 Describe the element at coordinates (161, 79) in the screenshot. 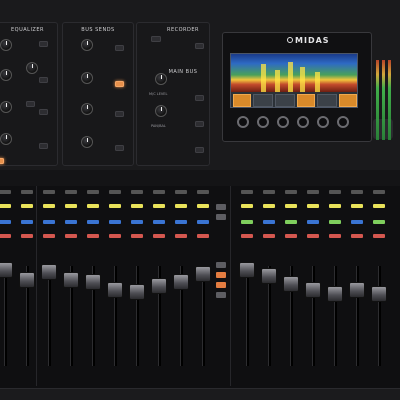

I see `main-bus-level-knob` at that location.